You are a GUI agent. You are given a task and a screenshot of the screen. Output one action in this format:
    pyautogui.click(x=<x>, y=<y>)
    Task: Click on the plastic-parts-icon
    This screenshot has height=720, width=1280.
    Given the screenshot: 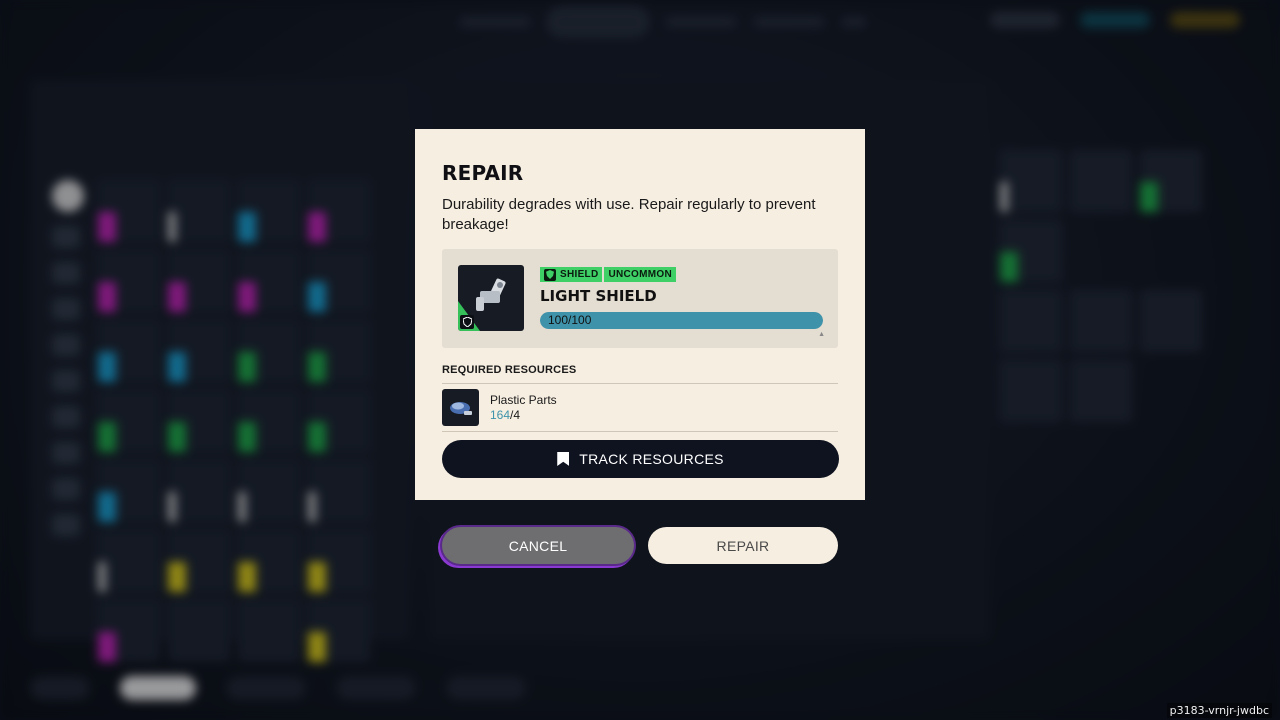 What is the action you would take?
    pyautogui.click(x=460, y=407)
    